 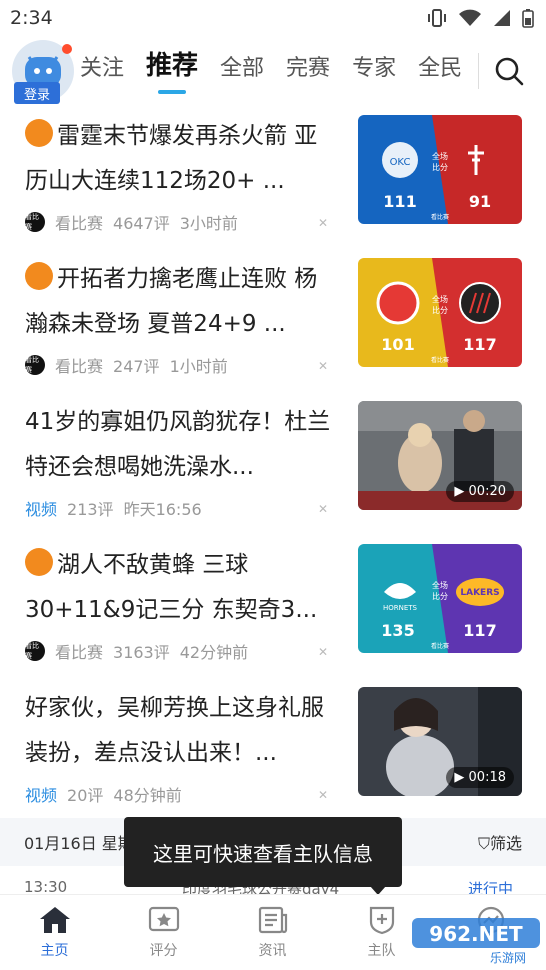 What do you see at coordinates (381, 920) in the screenshot?
I see `team-icon` at bounding box center [381, 920].